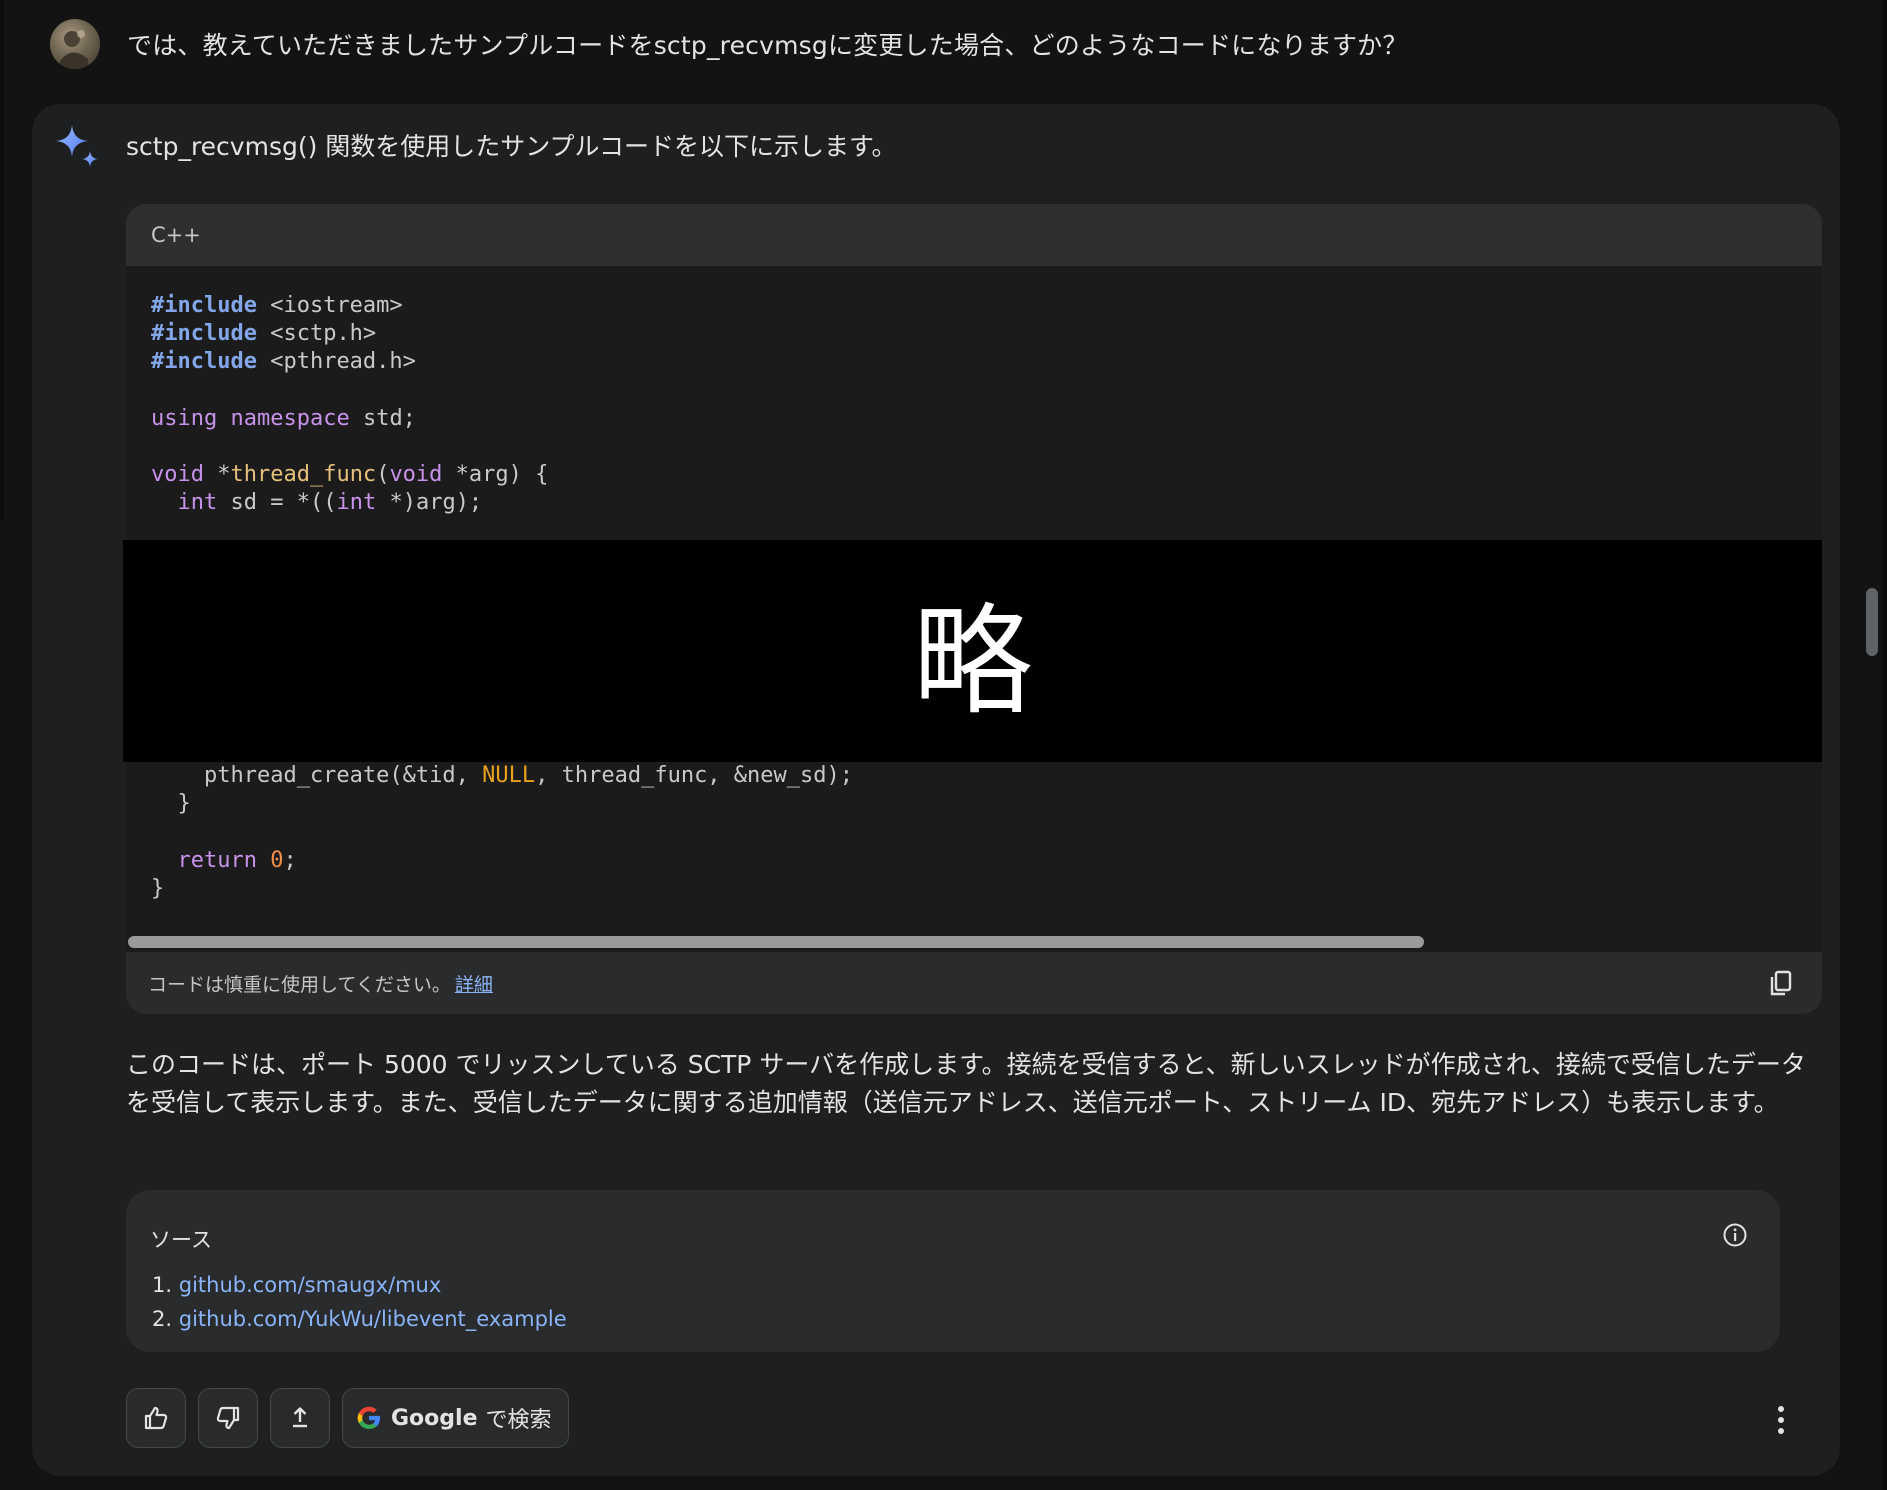  I want to click on code-details-link: 詳細, so click(474, 983).